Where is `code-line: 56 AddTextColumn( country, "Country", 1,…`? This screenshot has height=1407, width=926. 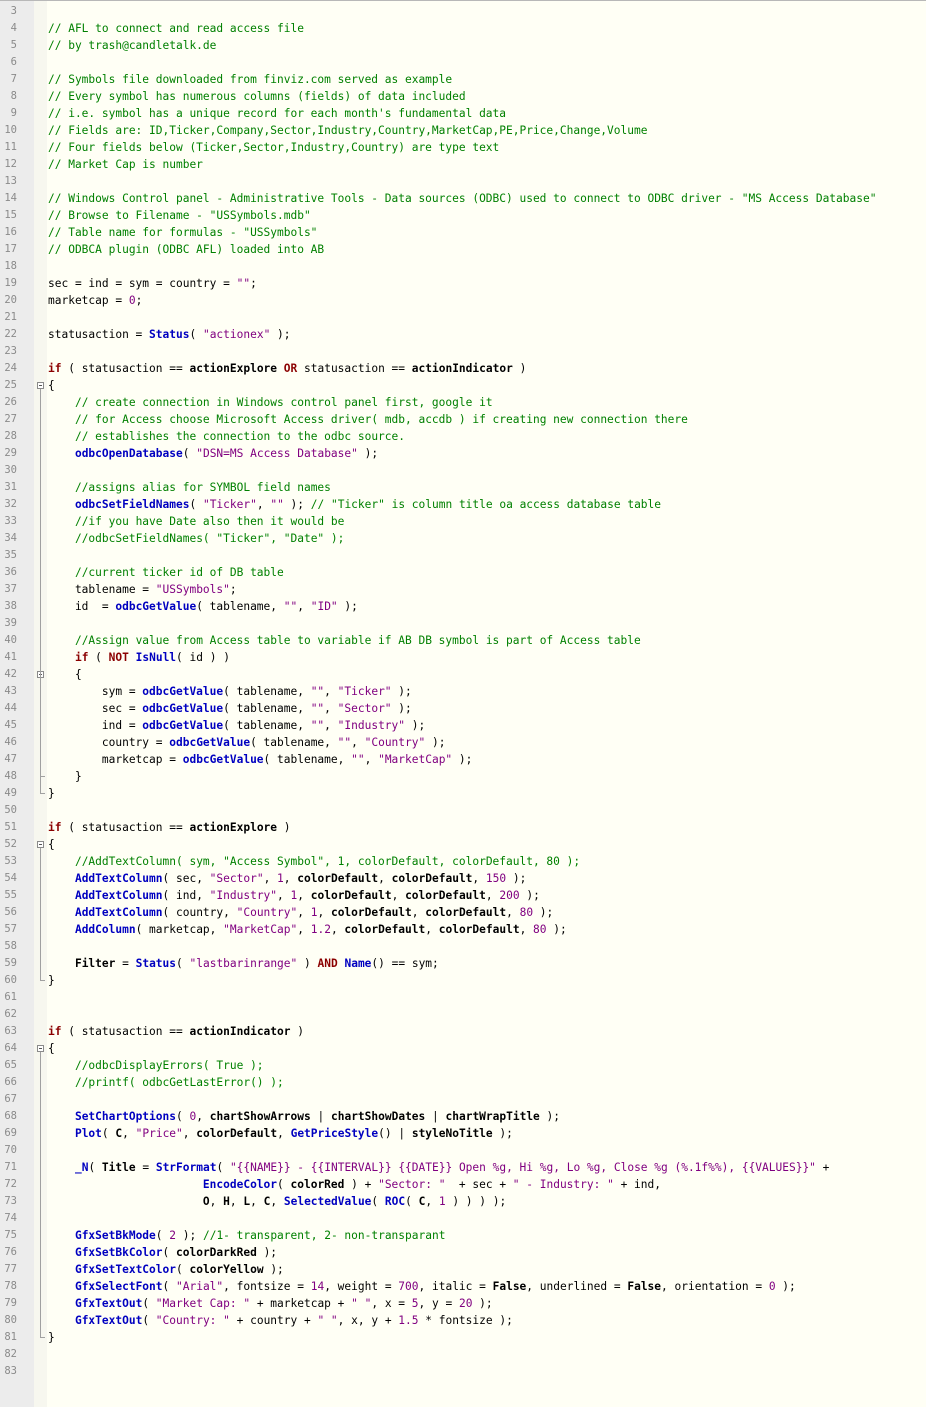
code-line: 56 AddTextColumn( country, "Country", 1,… is located at coordinates (463, 912).